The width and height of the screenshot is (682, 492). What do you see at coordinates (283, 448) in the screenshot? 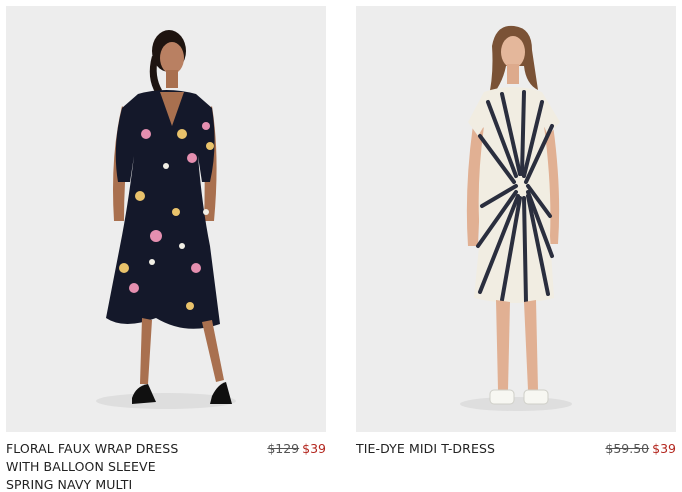
I see `original-price: $129` at bounding box center [283, 448].